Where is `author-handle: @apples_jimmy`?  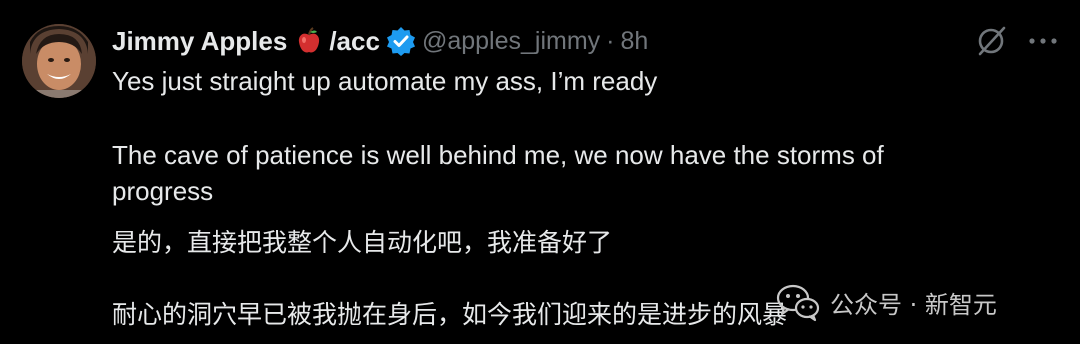 author-handle: @apples_jimmy is located at coordinates (511, 41).